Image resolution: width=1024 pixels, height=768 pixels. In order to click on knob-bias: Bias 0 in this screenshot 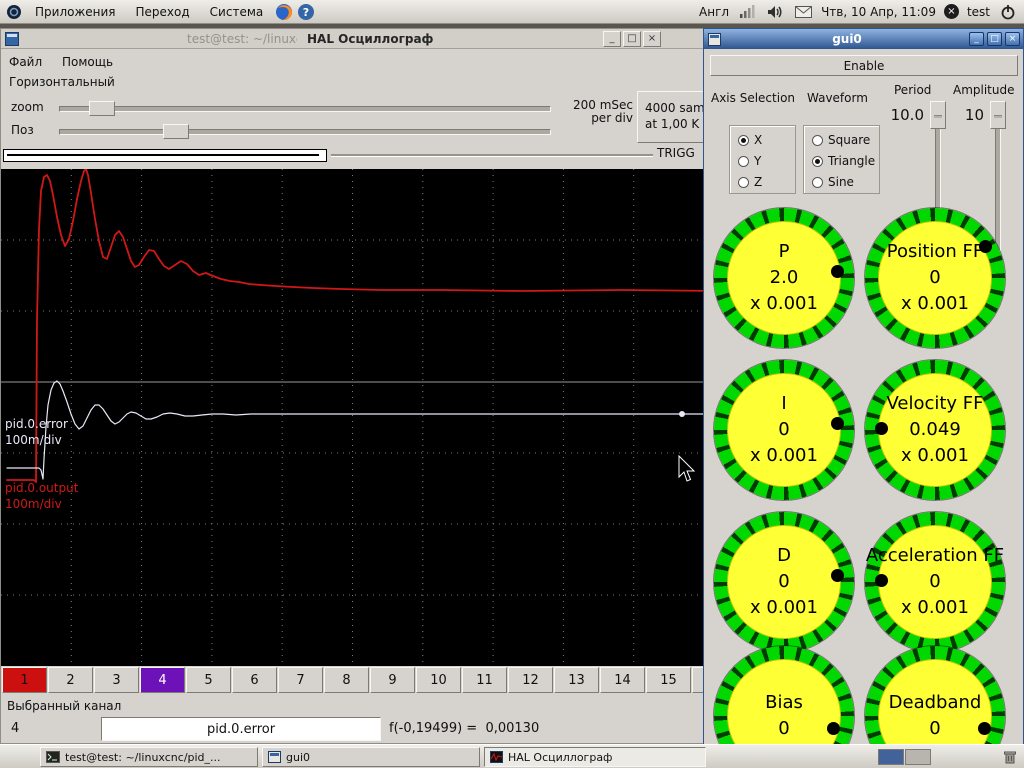, I will do `click(784, 695)`.